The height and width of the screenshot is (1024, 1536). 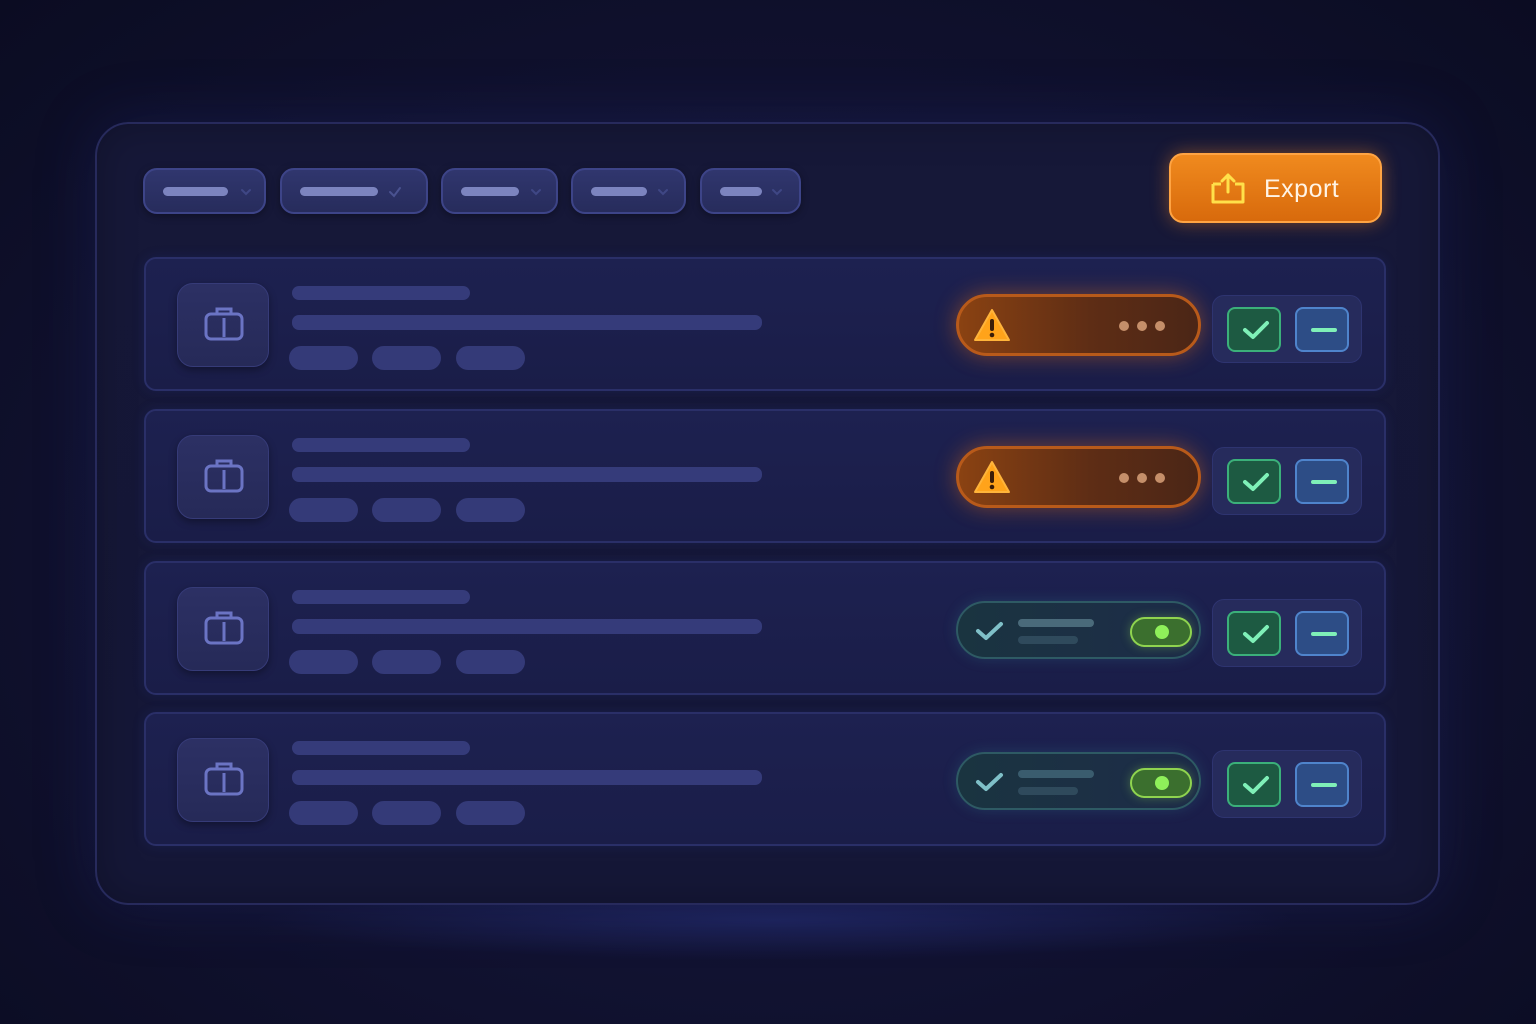 I want to click on export-label: Export, so click(x=1302, y=189).